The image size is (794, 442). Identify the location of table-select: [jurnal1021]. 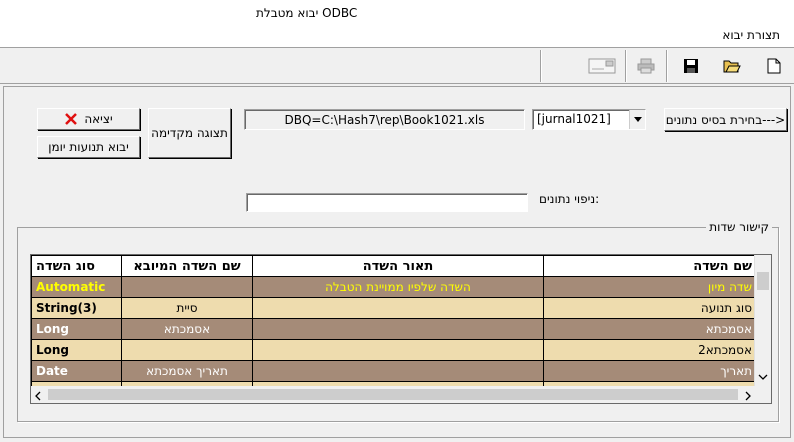
(589, 119).